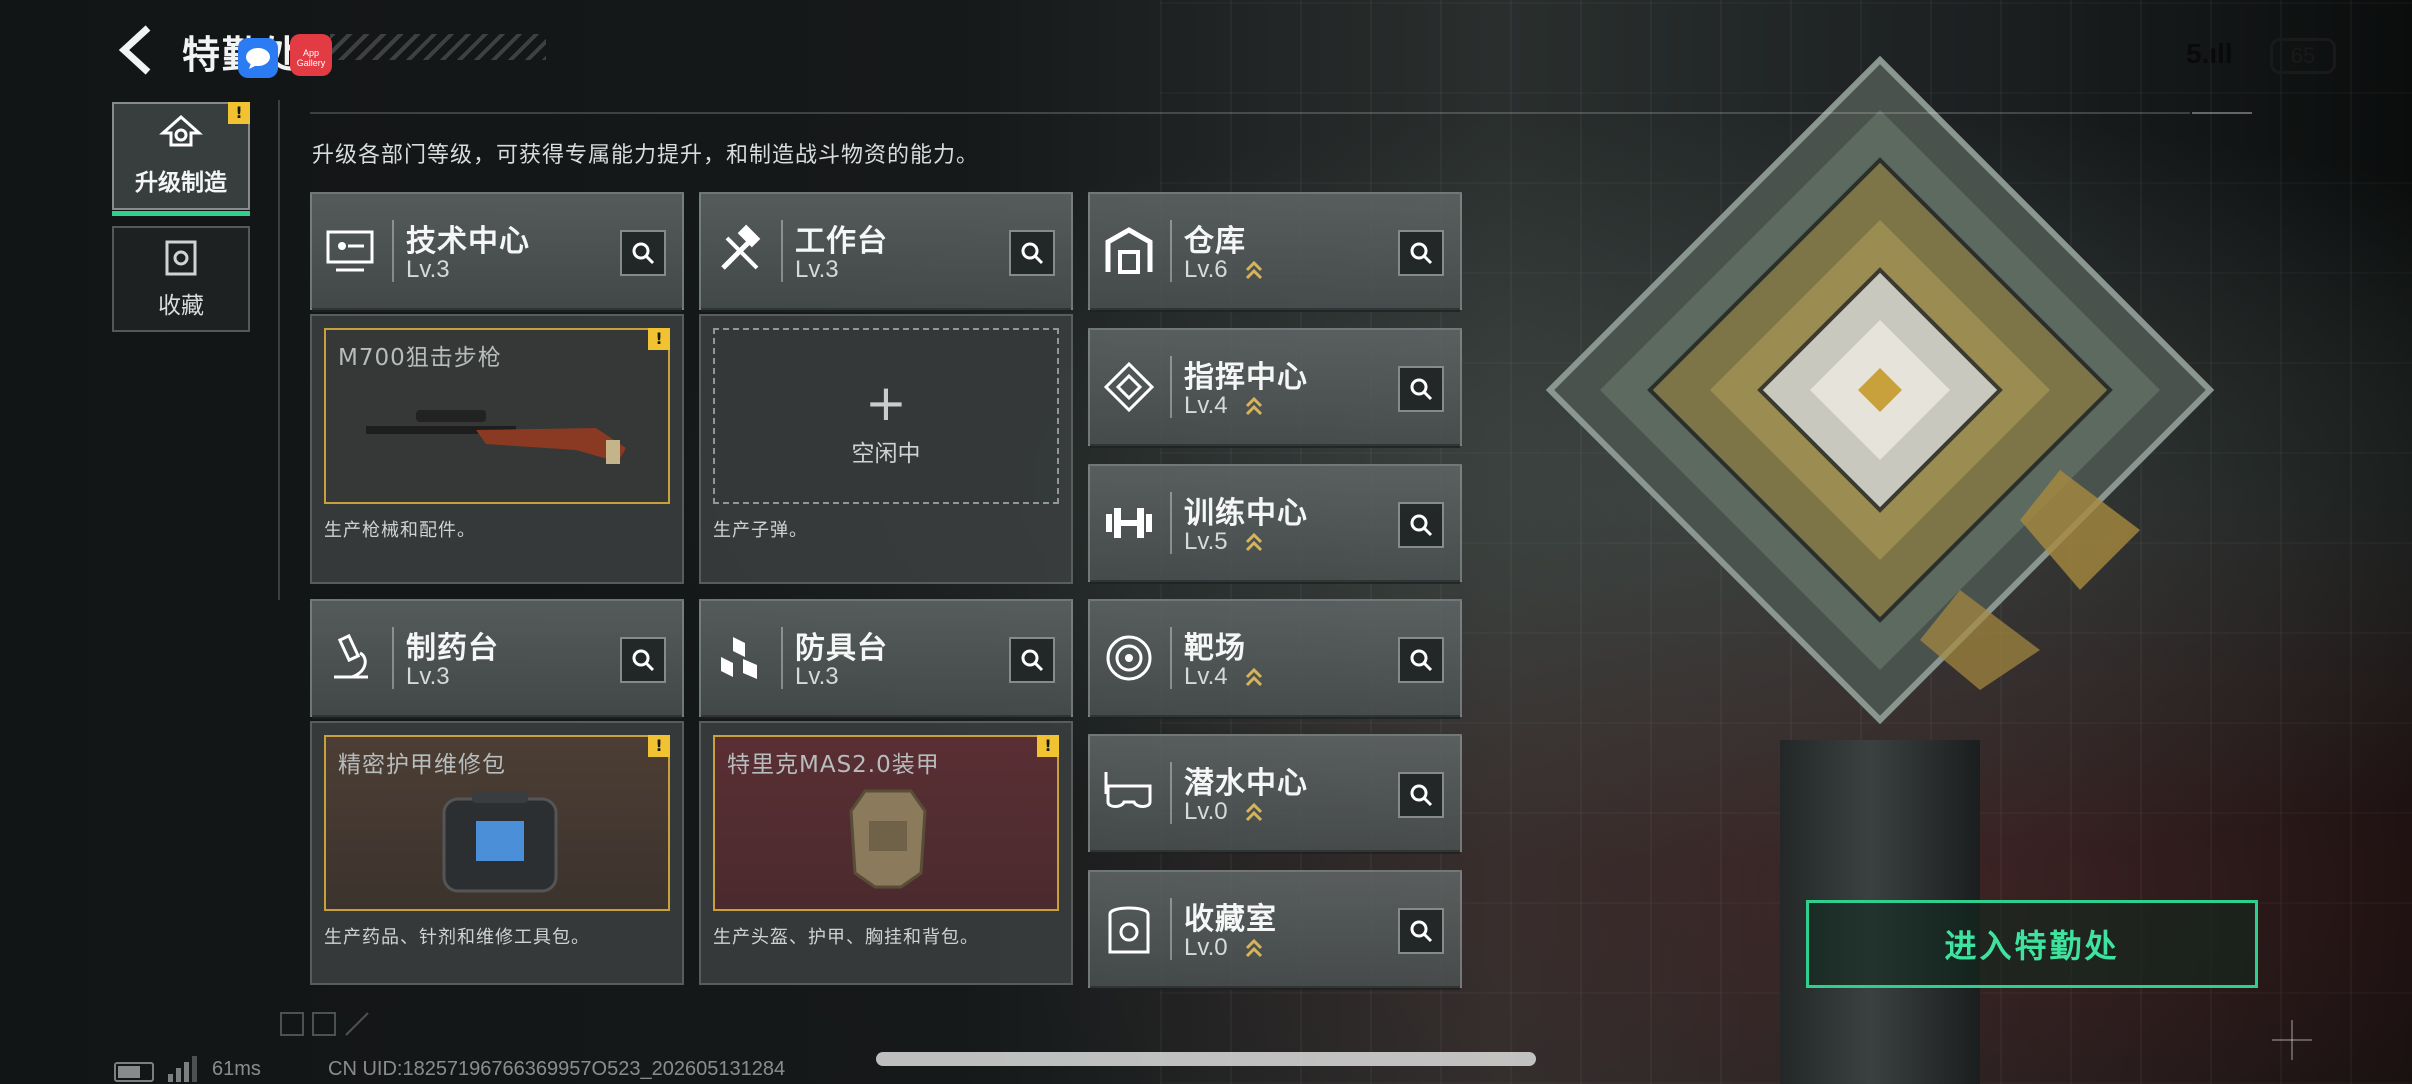  I want to click on back-arrow-icon, so click(137, 50).